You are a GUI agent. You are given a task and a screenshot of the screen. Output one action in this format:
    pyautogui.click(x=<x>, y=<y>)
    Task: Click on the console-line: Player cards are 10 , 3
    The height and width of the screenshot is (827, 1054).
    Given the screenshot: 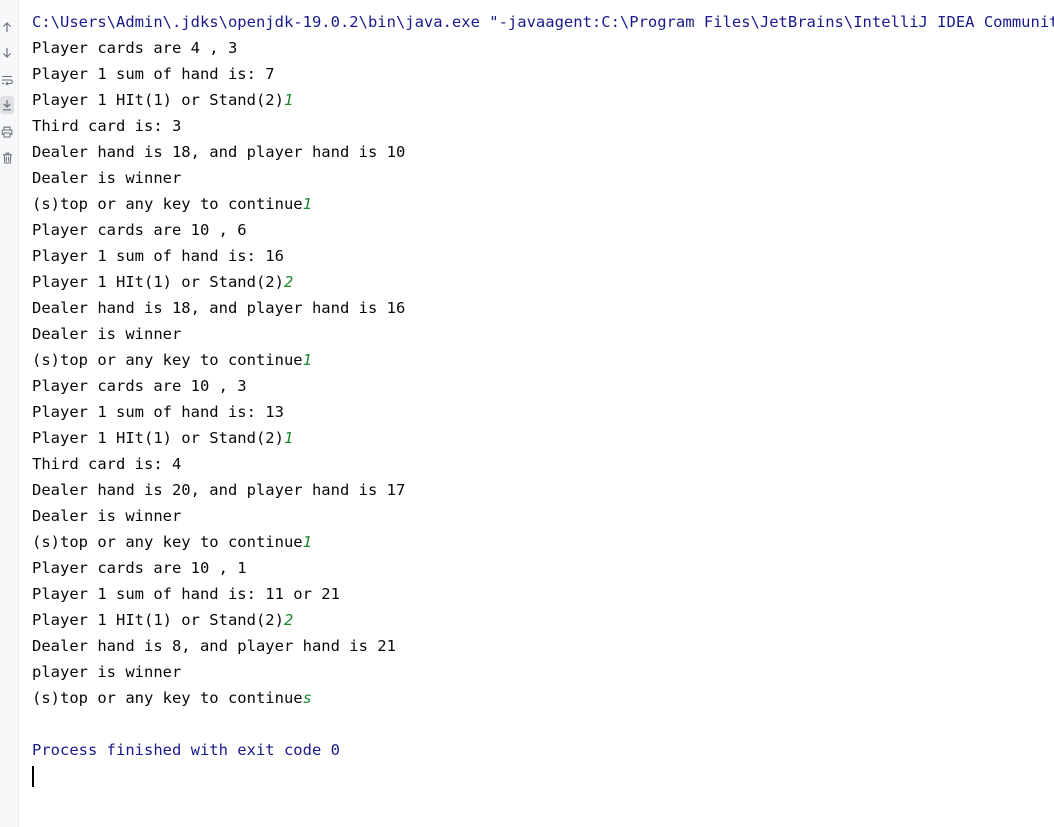 What is the action you would take?
    pyautogui.click(x=543, y=386)
    